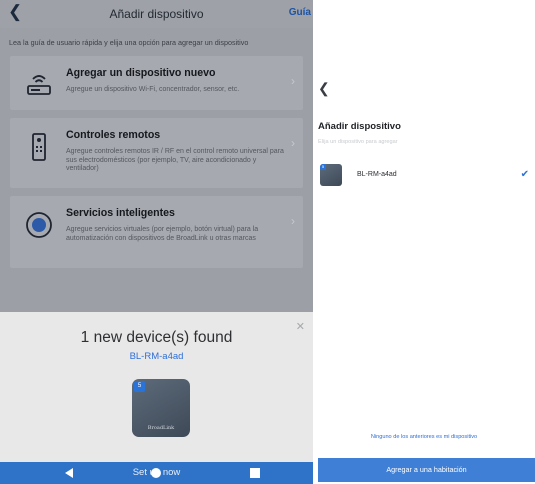 The width and height of the screenshot is (535, 484). I want to click on router-icon, so click(39, 85).